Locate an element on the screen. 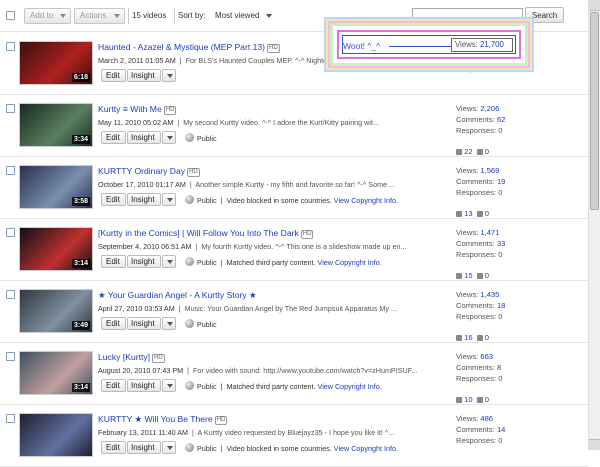  video-thumbnail: 3:34 is located at coordinates (56, 125).